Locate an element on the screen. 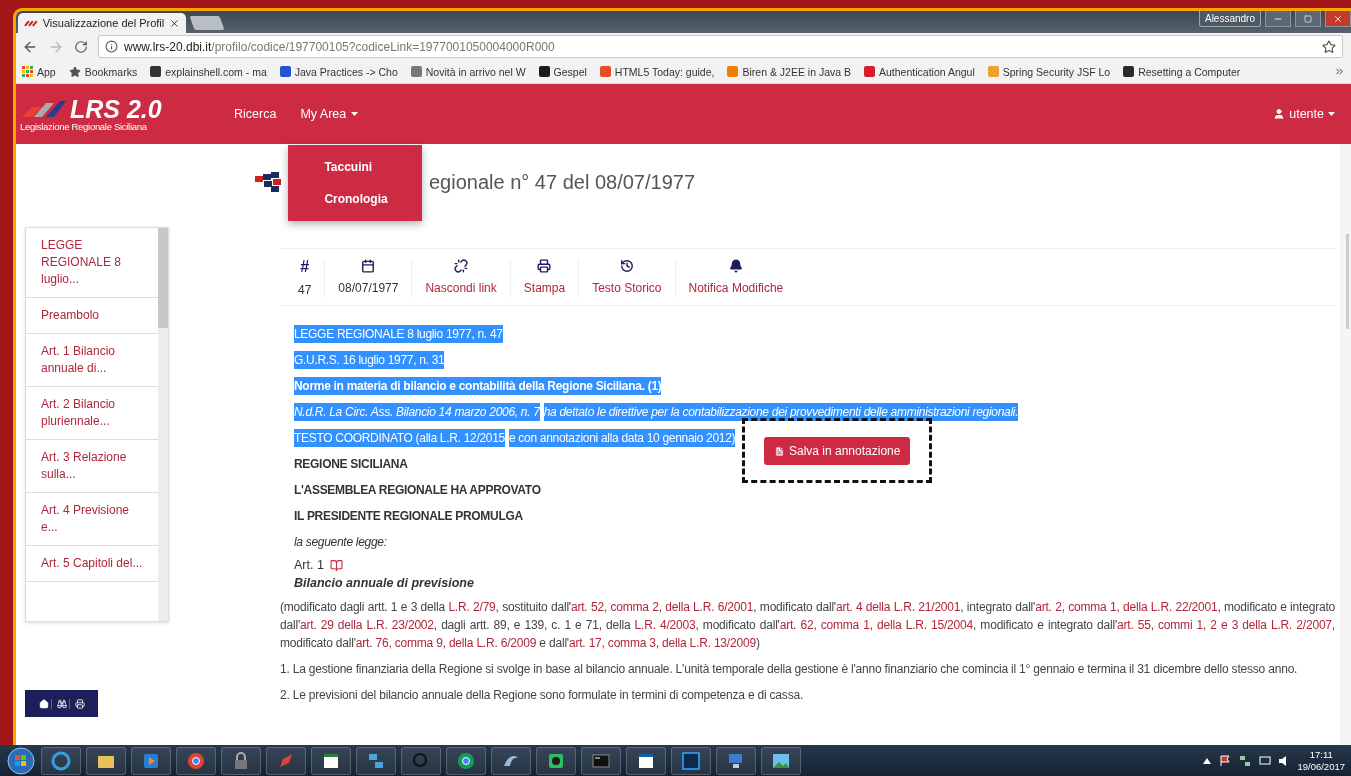 The width and height of the screenshot is (1351, 776). article-title: Bilancio annuale di previsione is located at coordinates (384, 583).